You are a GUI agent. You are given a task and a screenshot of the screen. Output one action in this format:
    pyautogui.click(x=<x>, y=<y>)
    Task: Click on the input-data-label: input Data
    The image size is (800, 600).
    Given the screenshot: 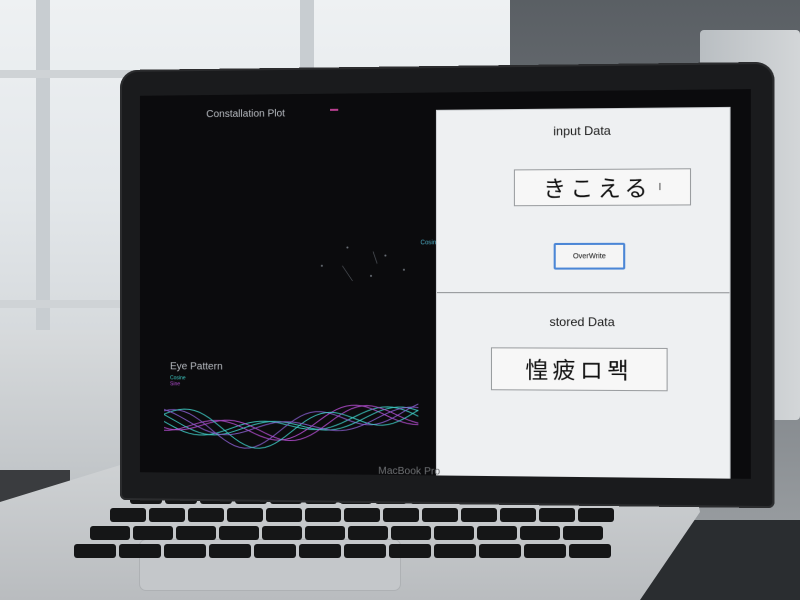 What is the action you would take?
    pyautogui.click(x=583, y=130)
    